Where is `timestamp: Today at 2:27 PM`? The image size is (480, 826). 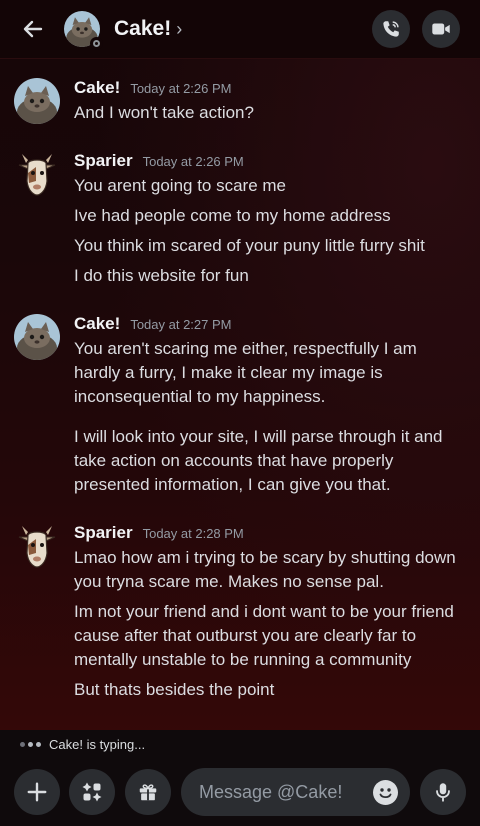 timestamp: Today at 2:27 PM is located at coordinates (181, 324).